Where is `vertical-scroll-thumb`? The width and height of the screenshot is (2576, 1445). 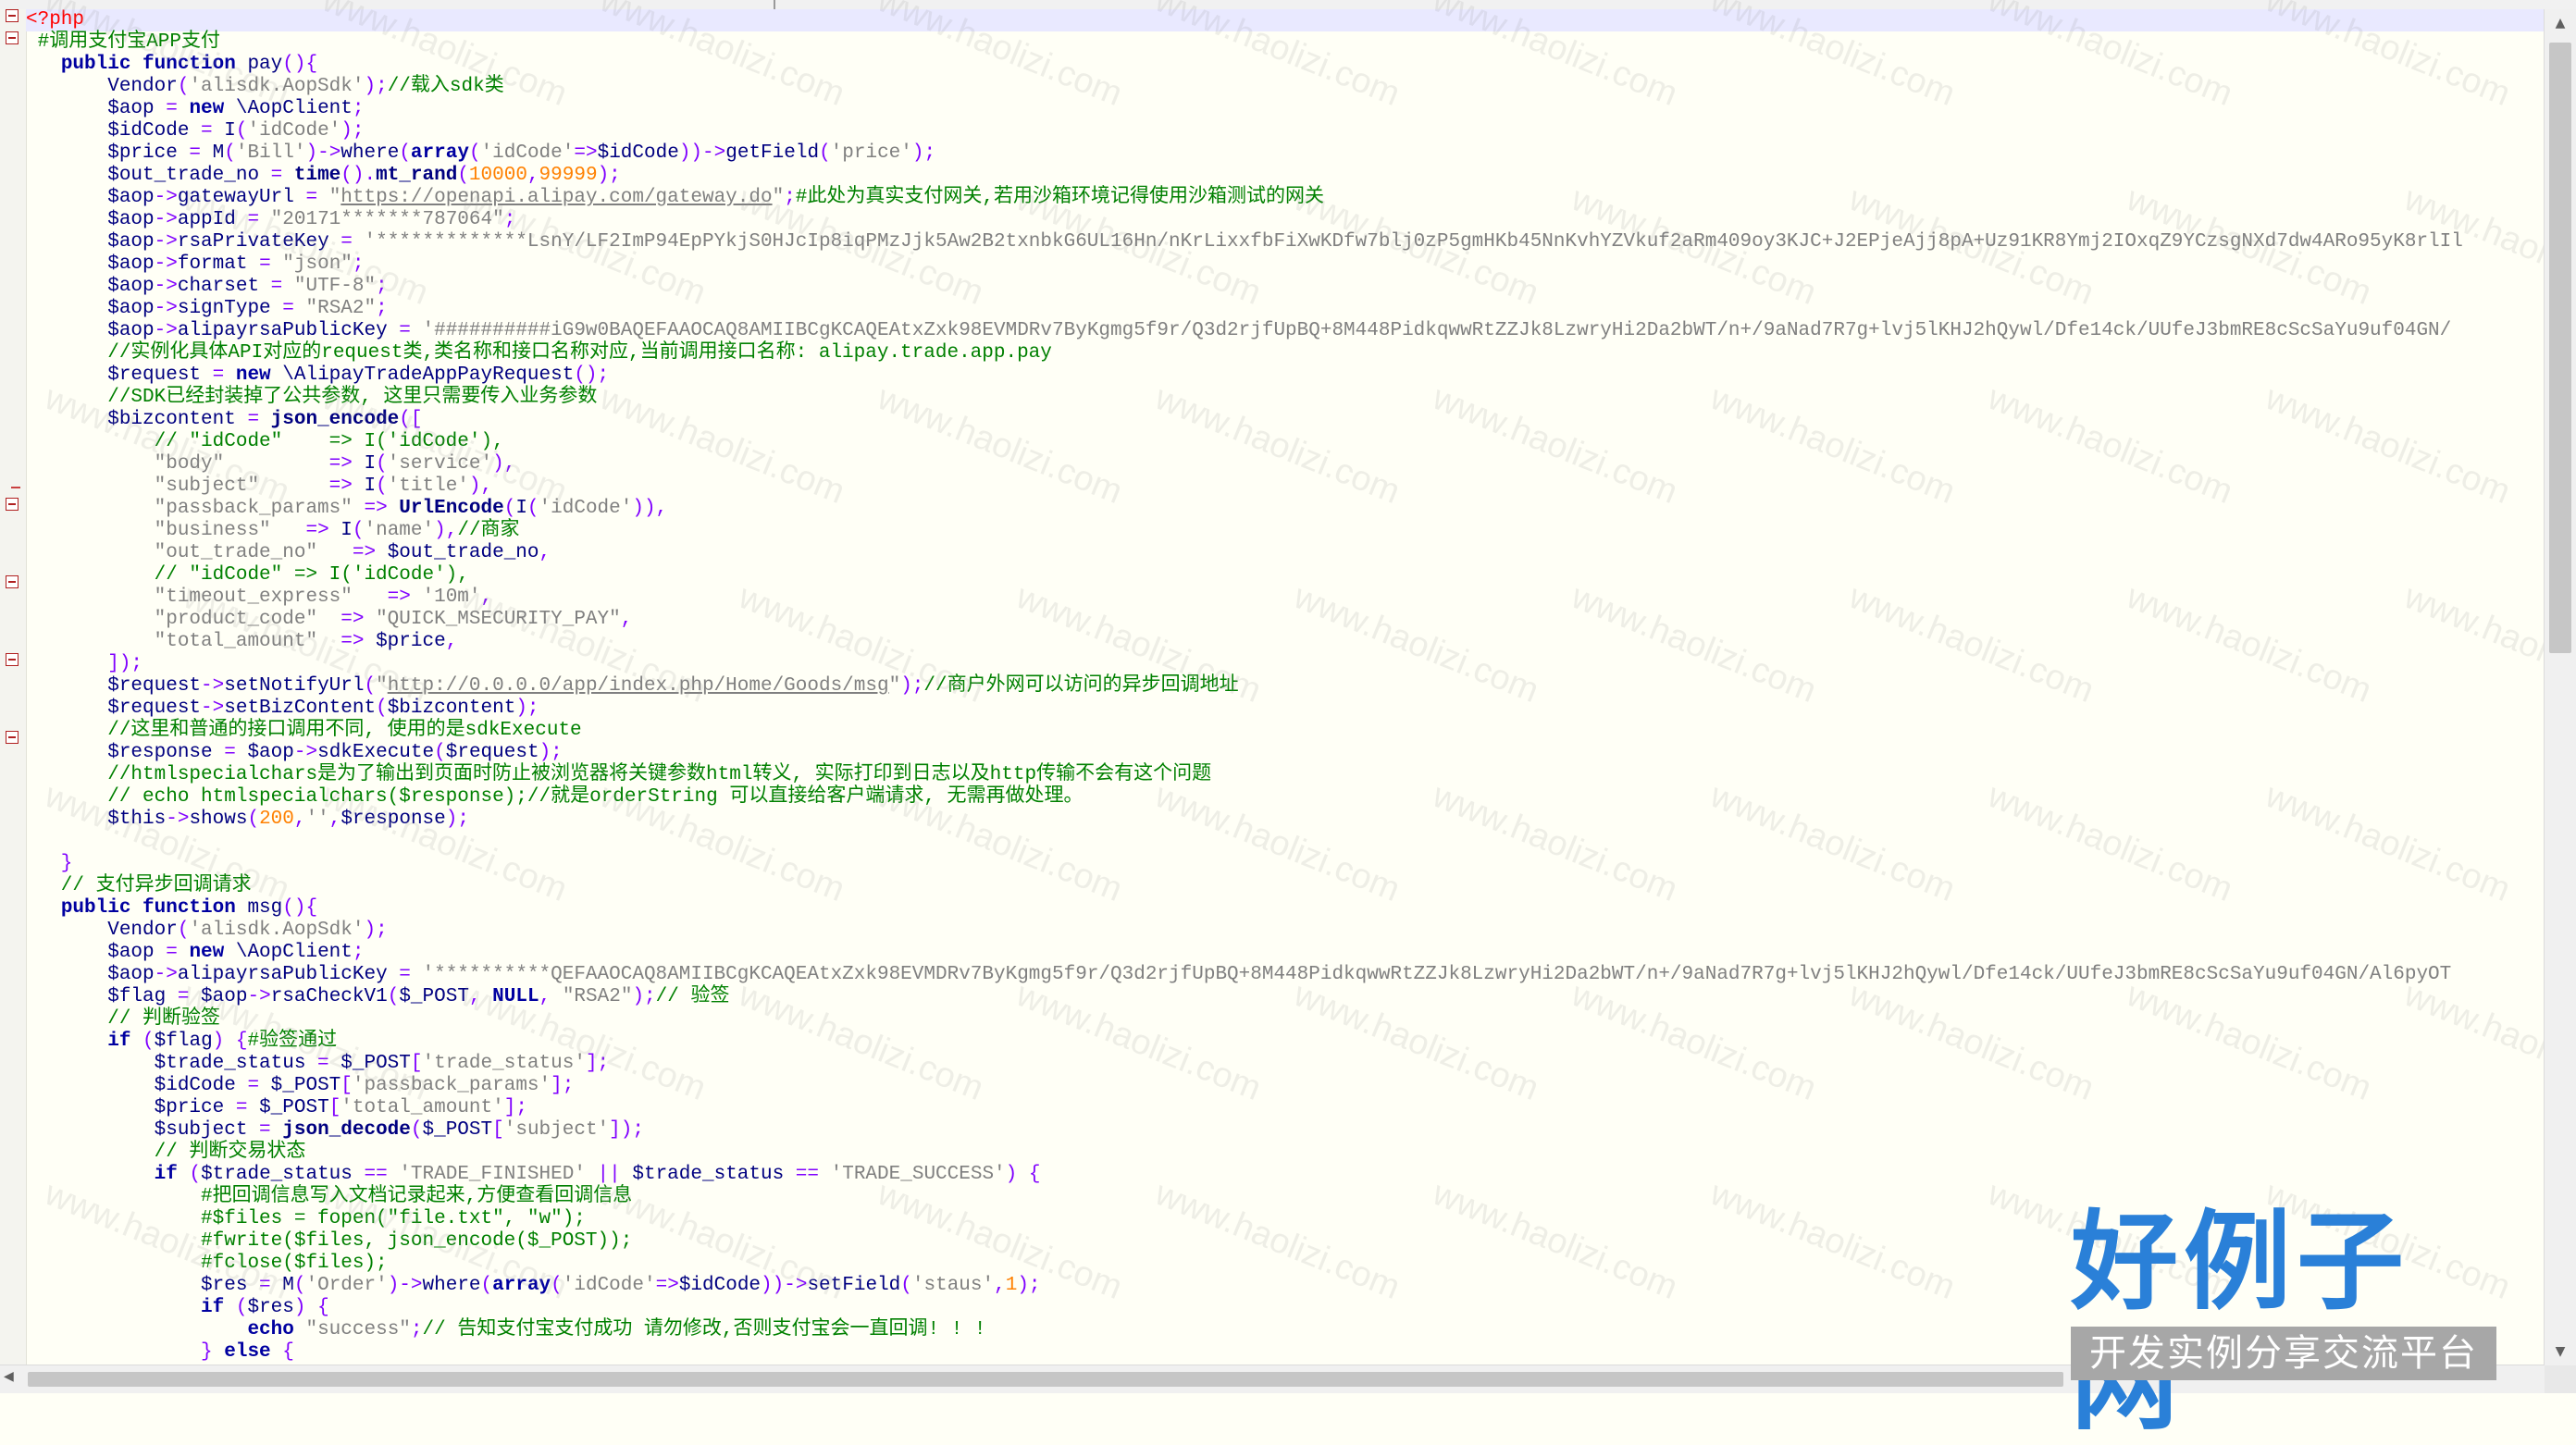 vertical-scroll-thumb is located at coordinates (2560, 348).